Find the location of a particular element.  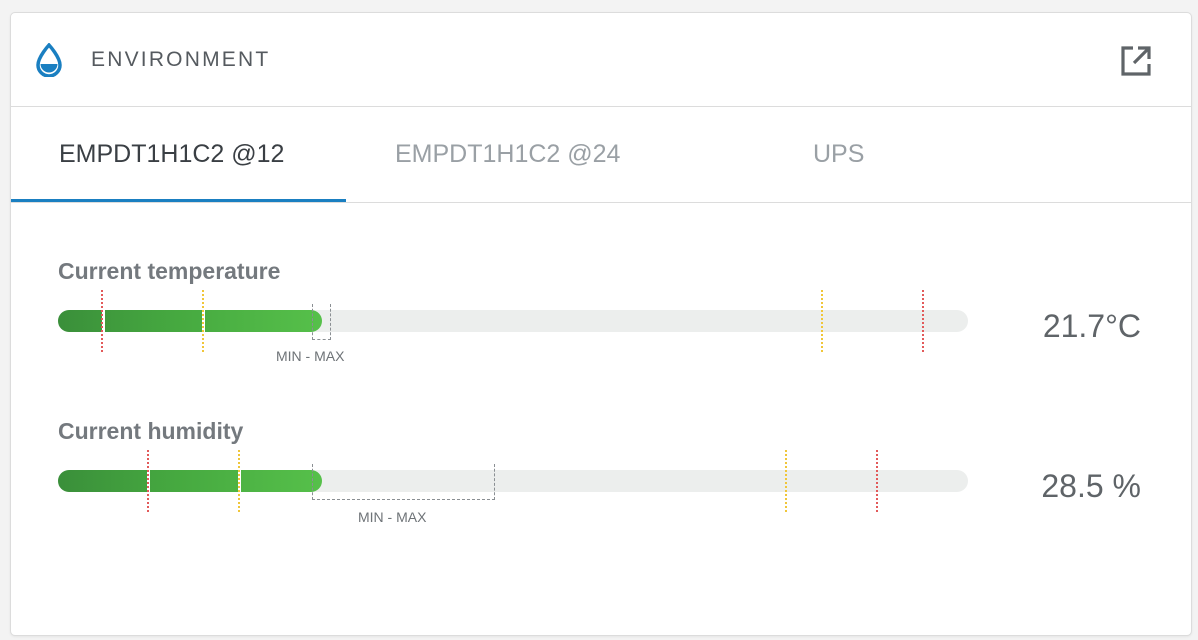

humidity-bar-fill is located at coordinates (190, 481).